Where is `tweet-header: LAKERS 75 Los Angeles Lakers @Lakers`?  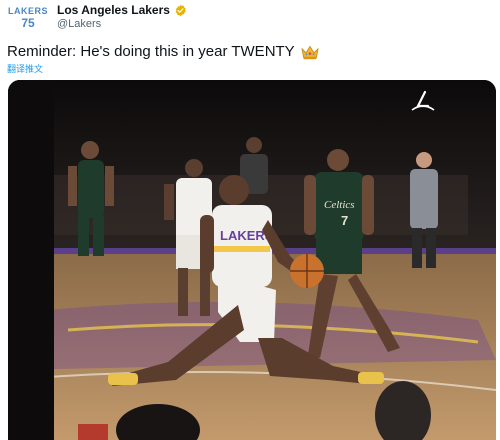 tweet-header: LAKERS 75 Los Angeles Lakers @Lakers is located at coordinates (250, 18).